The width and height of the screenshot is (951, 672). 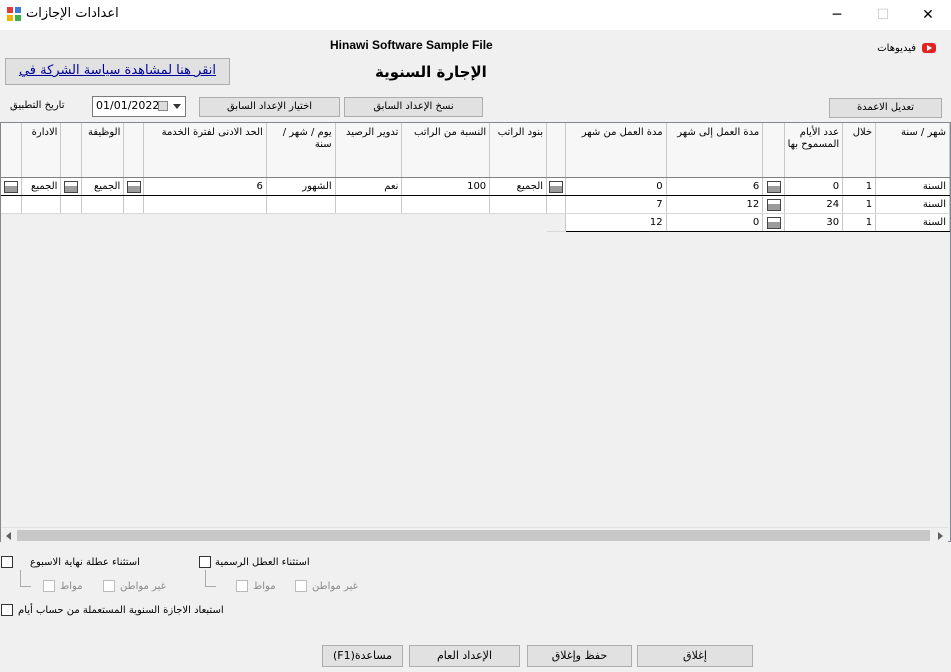 What do you see at coordinates (301, 150) in the screenshot?
I see `column-header-unit: يوم / شهر / سنة` at bounding box center [301, 150].